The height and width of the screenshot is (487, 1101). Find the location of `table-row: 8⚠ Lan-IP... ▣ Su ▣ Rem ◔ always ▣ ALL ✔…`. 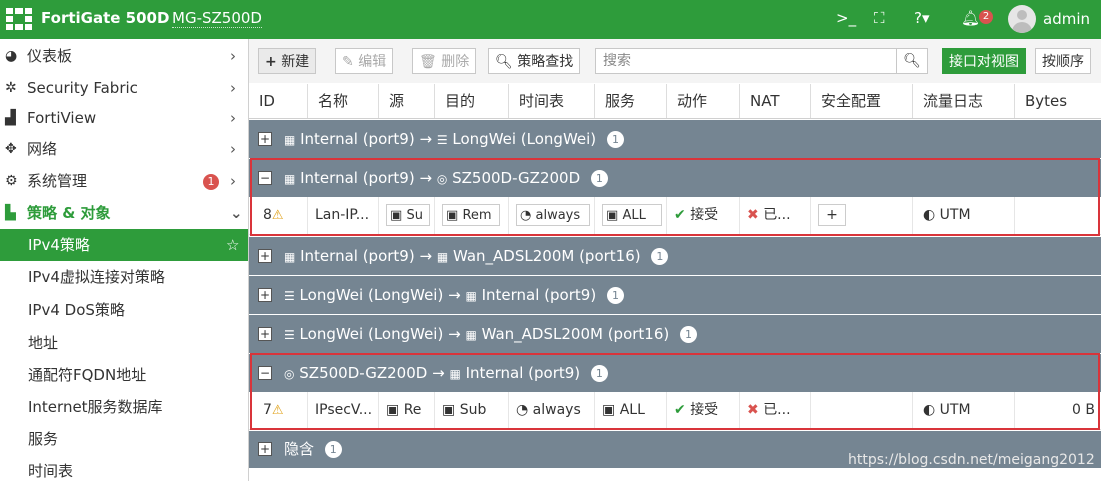

table-row: 8⚠ Lan-IP... ▣ Su ▣ Rem ◔ always ▣ ALL ✔… is located at coordinates (675, 216).